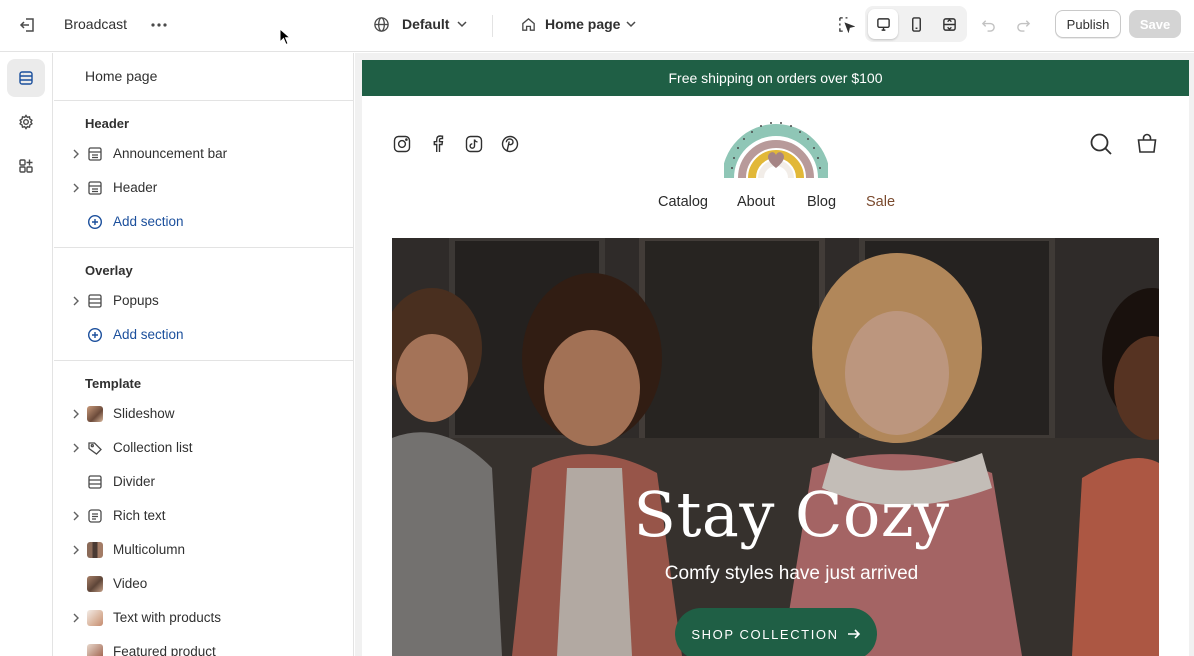  Describe the element at coordinates (846, 24) in the screenshot. I see `inspector-icon` at that location.